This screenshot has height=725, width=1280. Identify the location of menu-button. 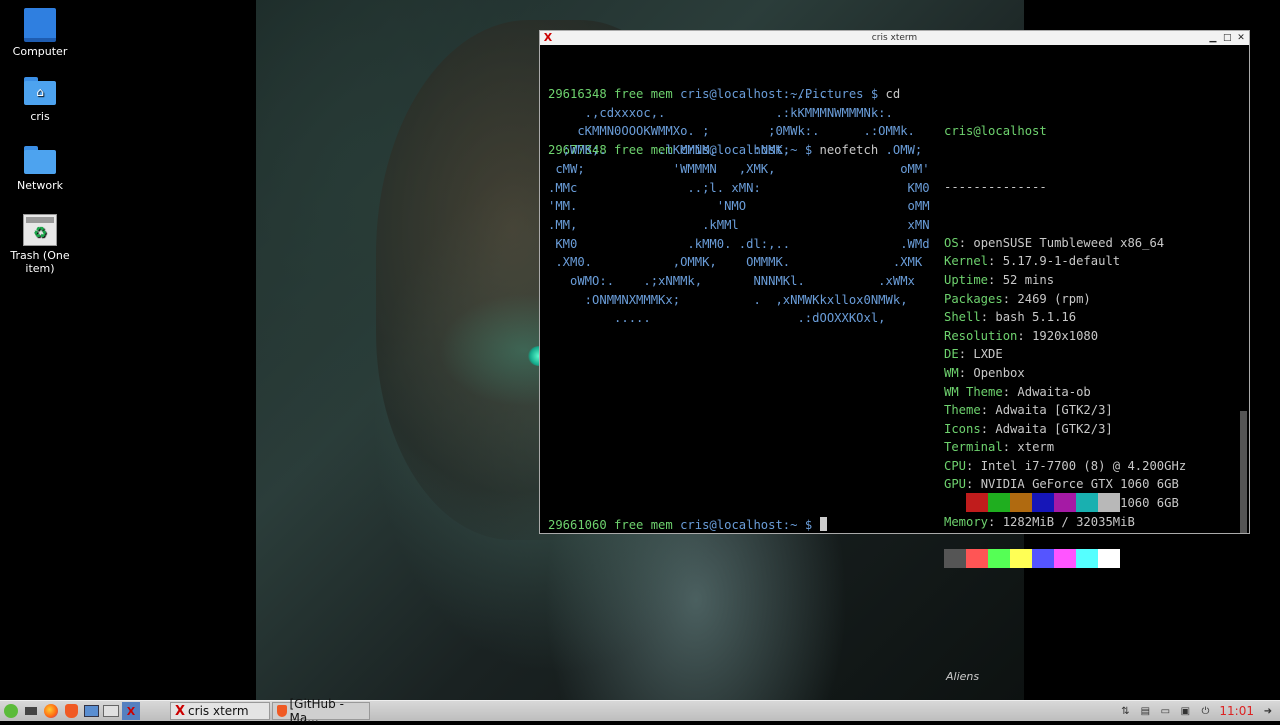
(11, 711).